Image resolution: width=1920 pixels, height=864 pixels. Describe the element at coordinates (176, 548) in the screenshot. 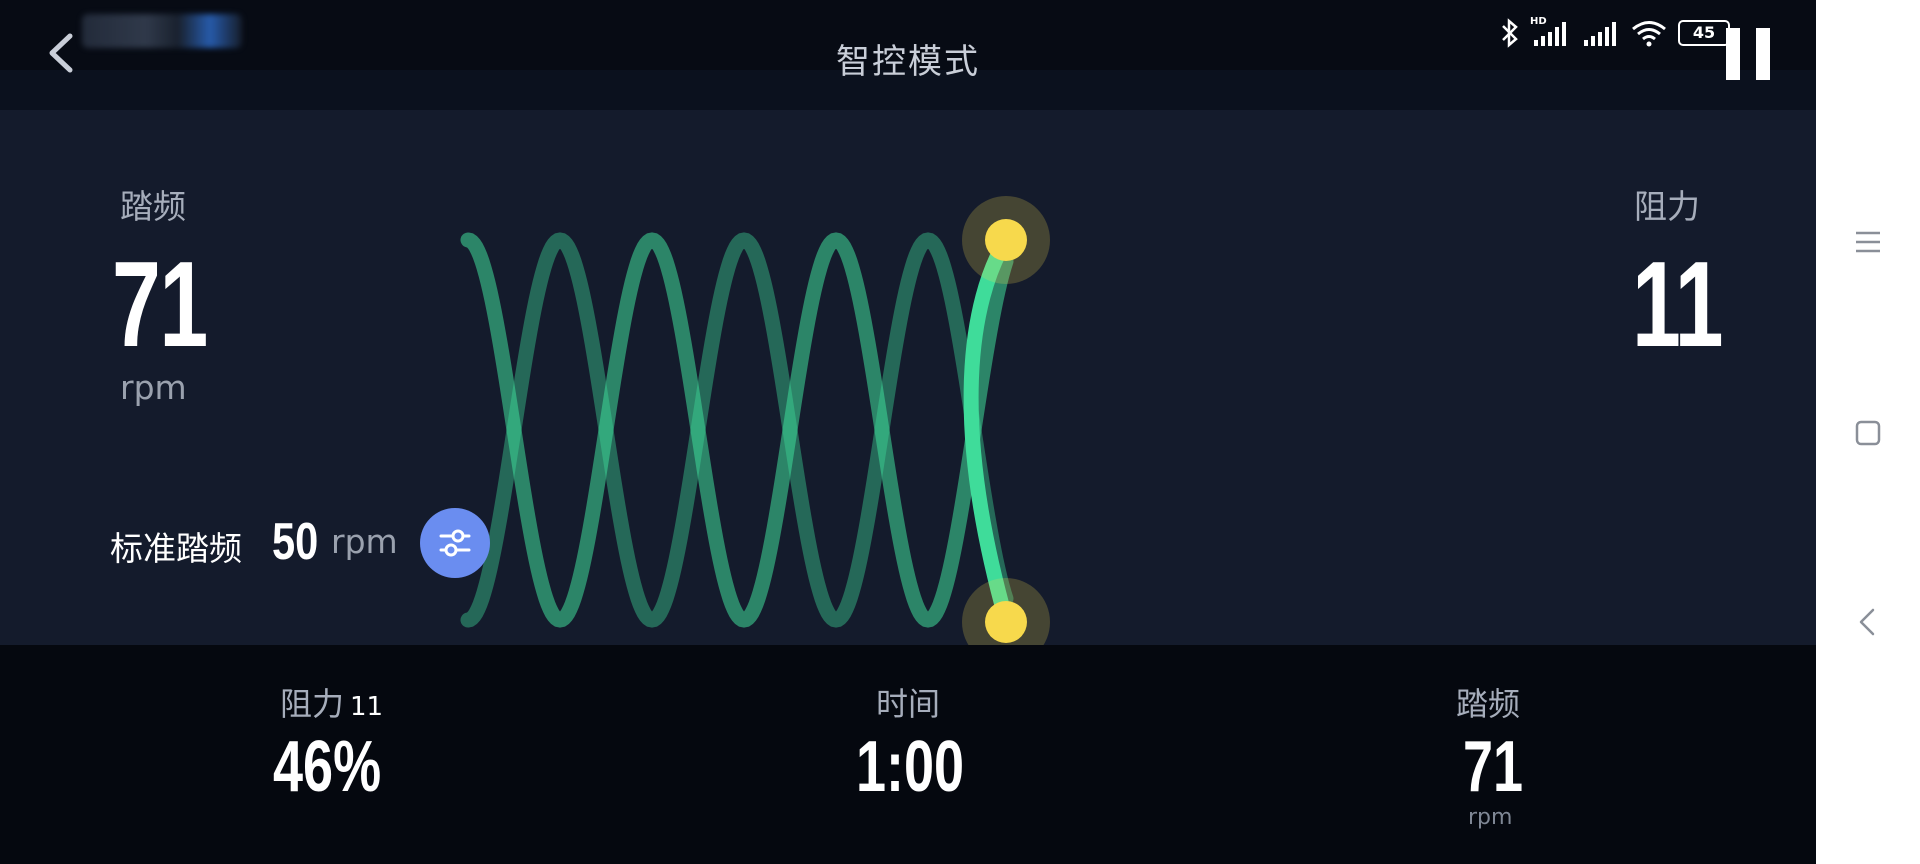

I see `standard-cadence-label: 标准踏频` at that location.